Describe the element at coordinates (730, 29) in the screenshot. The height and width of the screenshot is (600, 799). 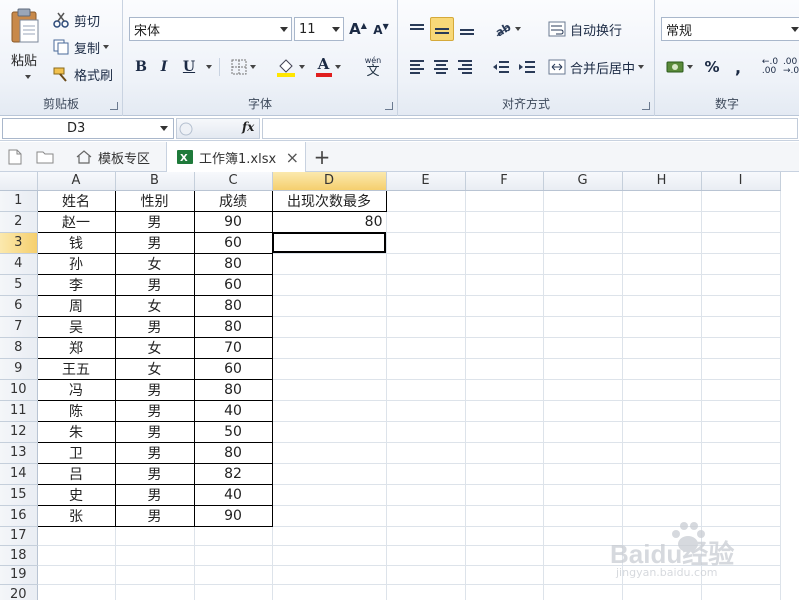
I see `number-format-select: 常规` at that location.